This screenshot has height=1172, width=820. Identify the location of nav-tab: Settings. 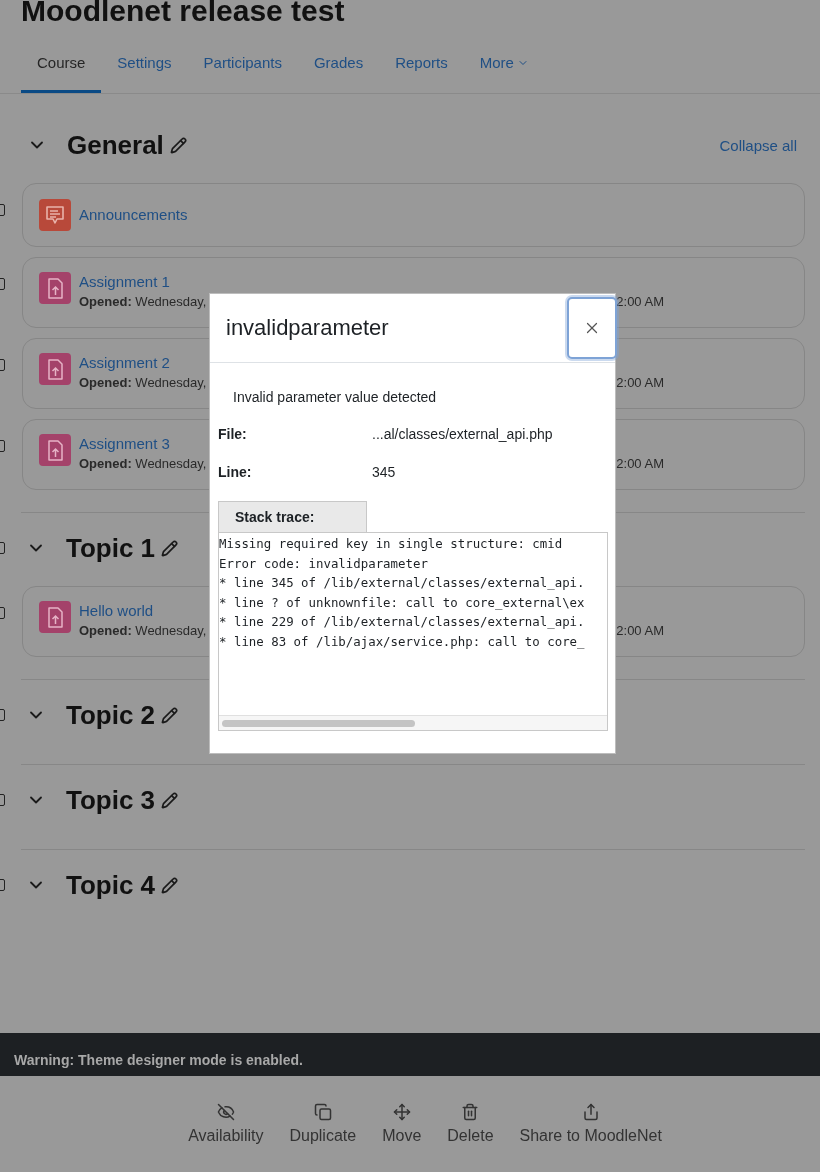
(144, 64).